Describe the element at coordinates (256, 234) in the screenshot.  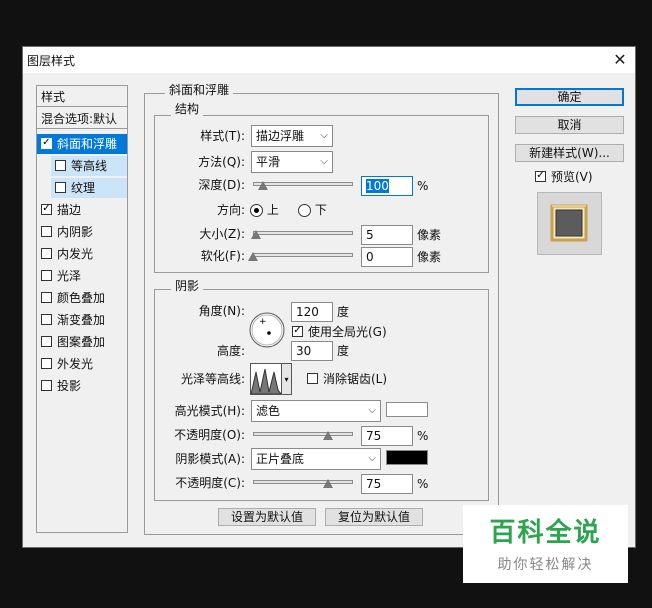
I see `size-slider-thumb` at that location.